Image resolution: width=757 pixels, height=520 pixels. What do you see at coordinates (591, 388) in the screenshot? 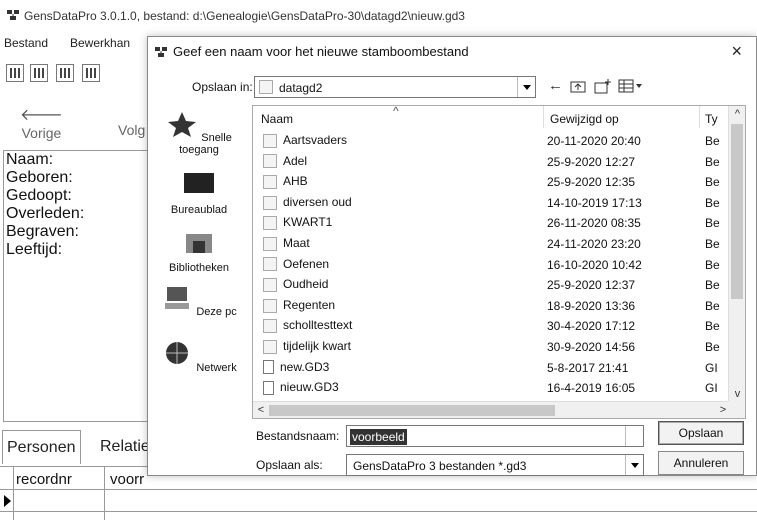
I see `file-date: 16-4-2019 16:05` at bounding box center [591, 388].